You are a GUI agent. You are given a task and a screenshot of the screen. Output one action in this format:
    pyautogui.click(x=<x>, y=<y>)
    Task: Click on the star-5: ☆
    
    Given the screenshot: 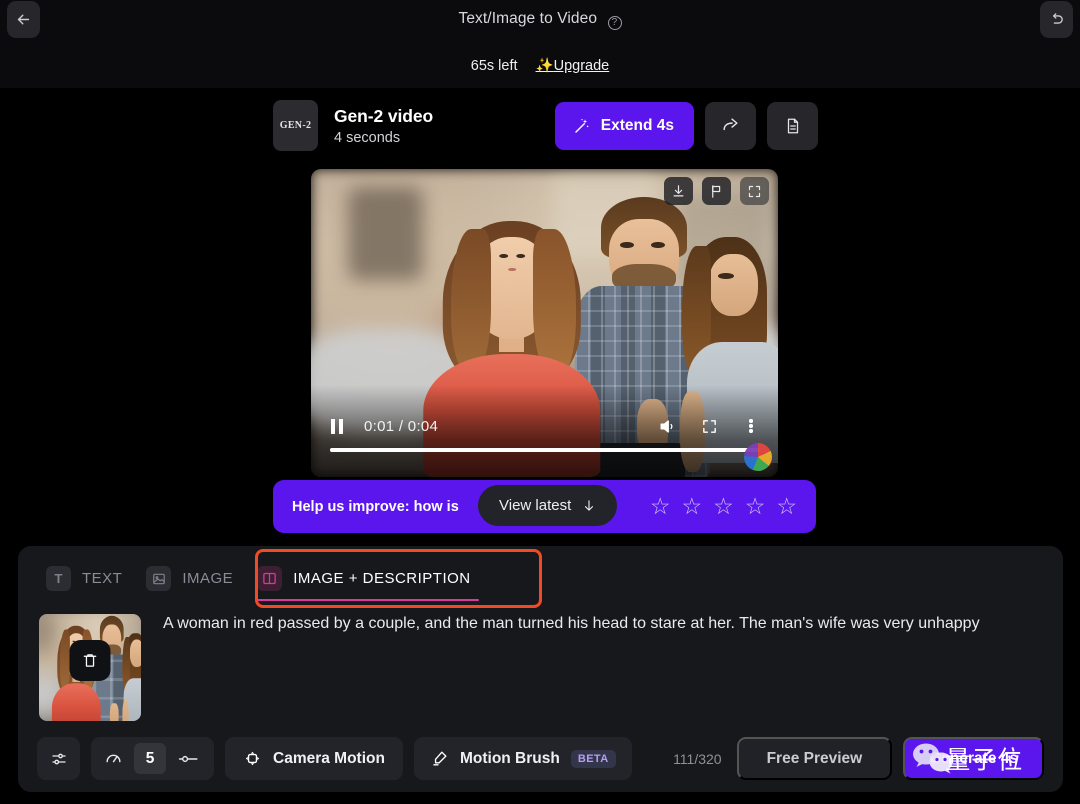 What is the action you would take?
    pyautogui.click(x=786, y=506)
    